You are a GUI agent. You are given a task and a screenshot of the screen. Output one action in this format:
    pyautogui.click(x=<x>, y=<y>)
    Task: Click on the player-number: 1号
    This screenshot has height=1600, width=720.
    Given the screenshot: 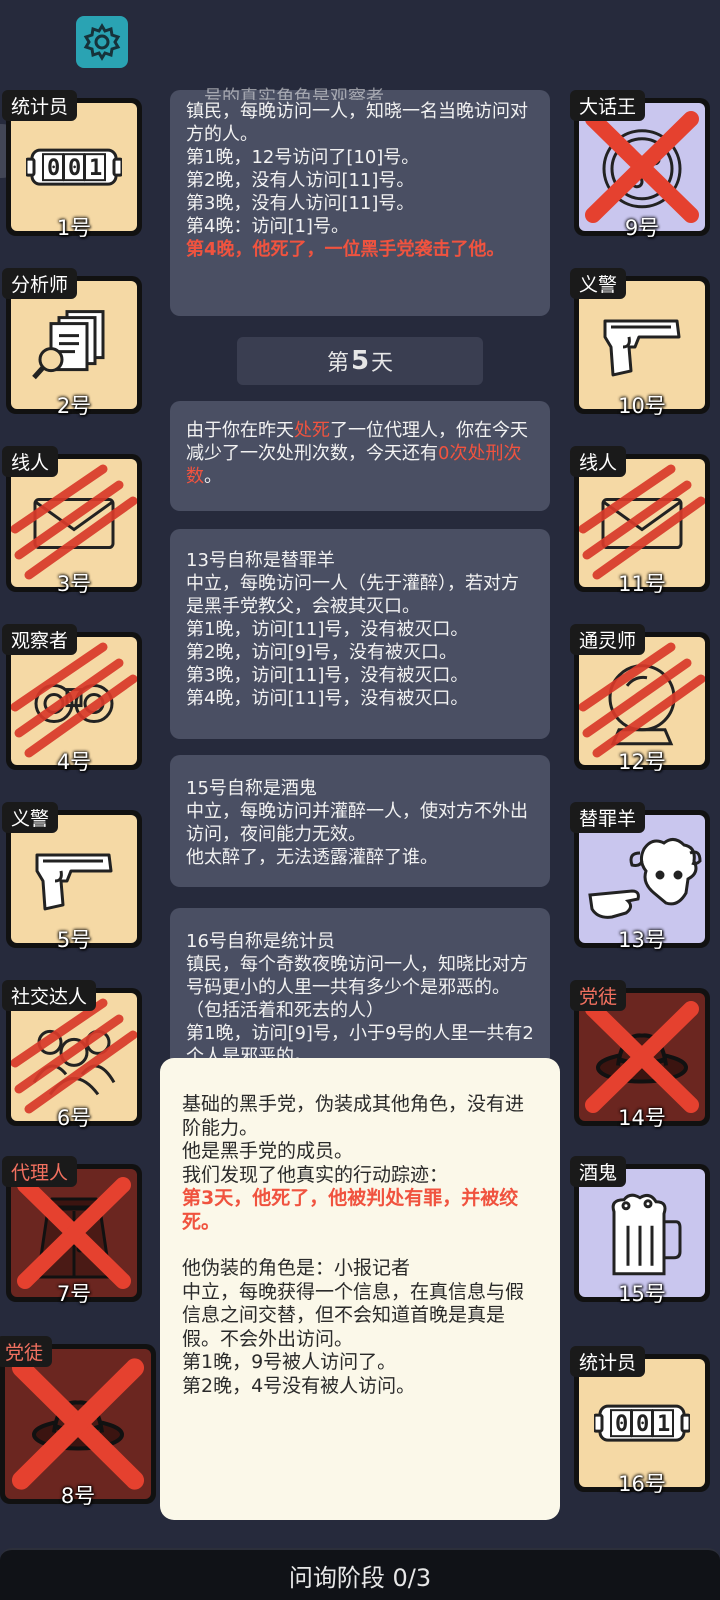 What is the action you would take?
    pyautogui.click(x=74, y=228)
    